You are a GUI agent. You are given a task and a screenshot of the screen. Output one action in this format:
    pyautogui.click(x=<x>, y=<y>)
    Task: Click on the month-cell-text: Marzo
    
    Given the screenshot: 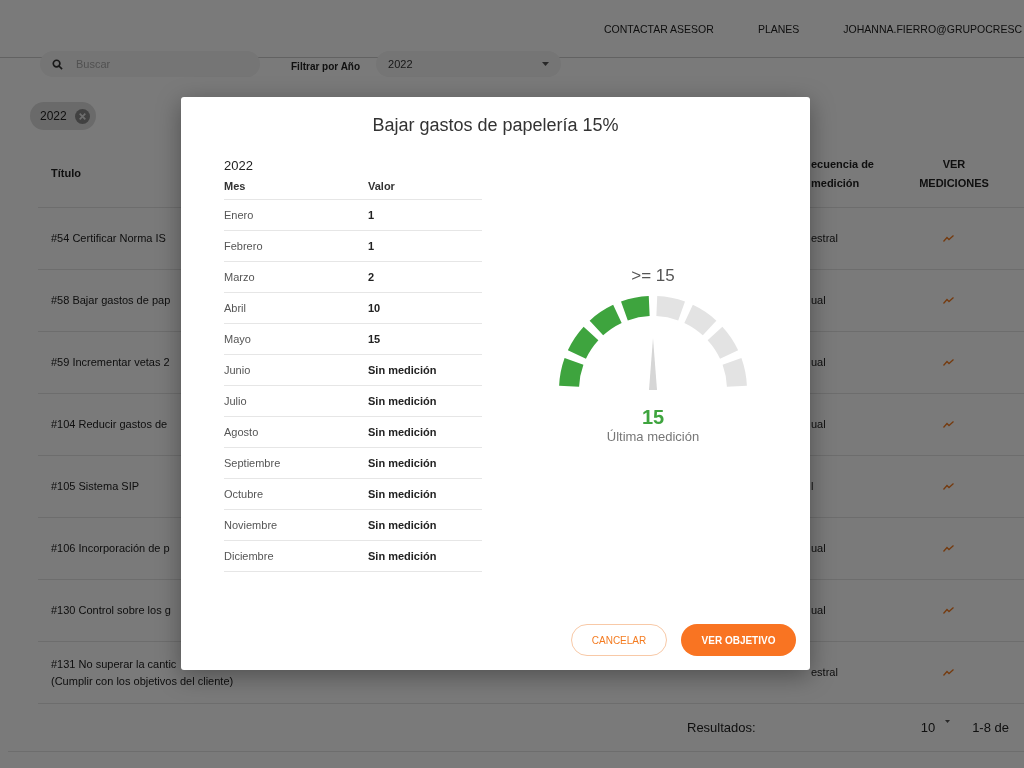 What is the action you would take?
    pyautogui.click(x=240, y=277)
    